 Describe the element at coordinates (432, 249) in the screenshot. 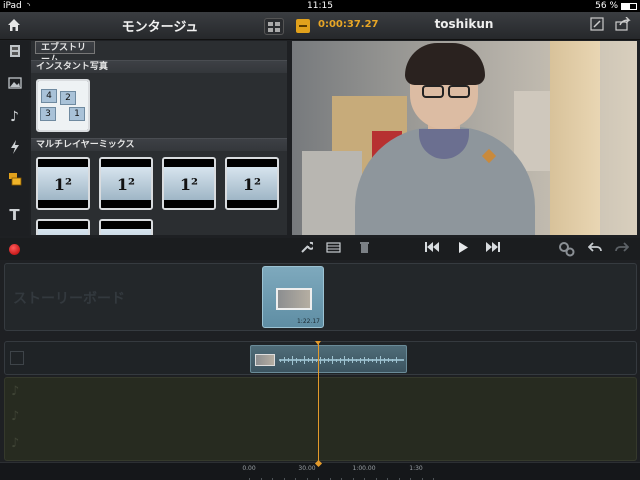

I see `skip-back-icon` at that location.